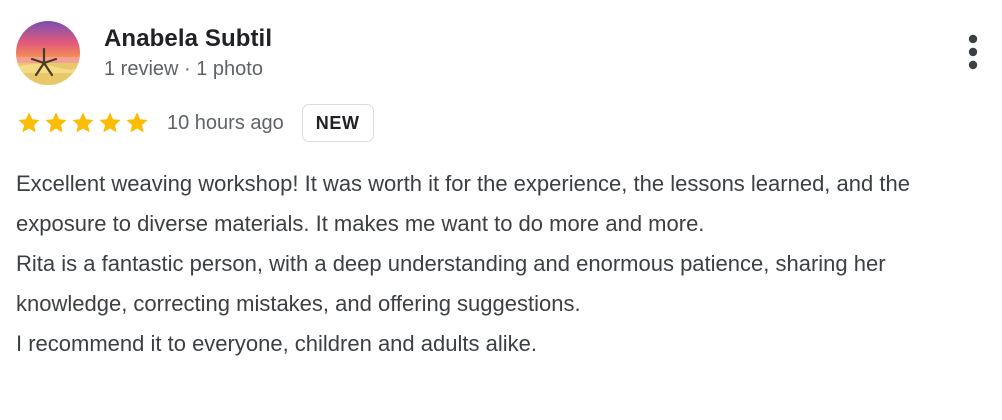  I want to click on more-vert-icon, so click(973, 52).